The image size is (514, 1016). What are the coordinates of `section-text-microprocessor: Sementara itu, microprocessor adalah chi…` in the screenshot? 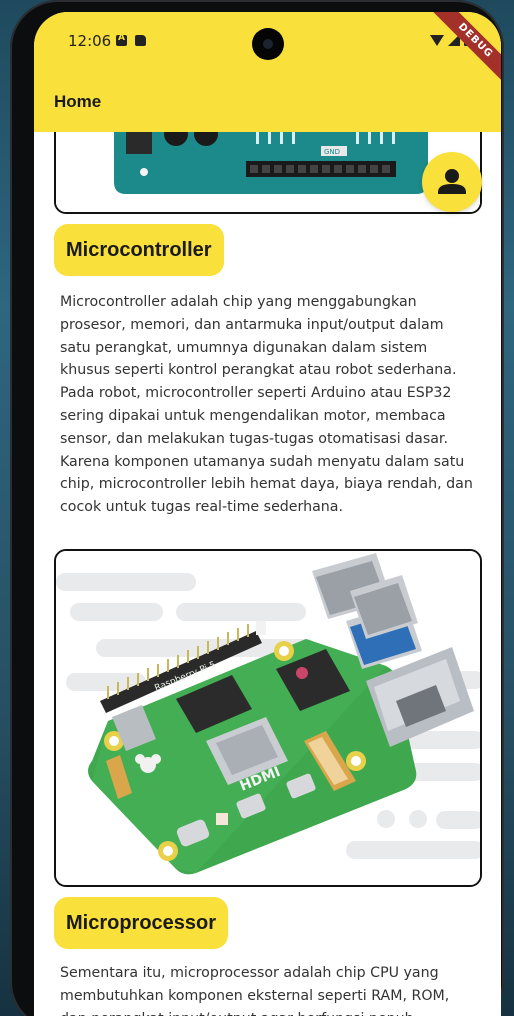 It's located at (255, 990).